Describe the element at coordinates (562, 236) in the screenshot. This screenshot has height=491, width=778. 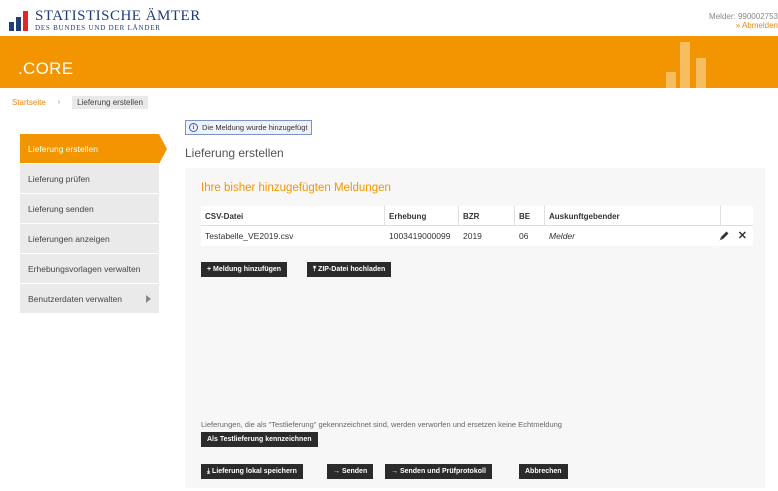
I see `cell-auskunftgebender: Melder` at that location.